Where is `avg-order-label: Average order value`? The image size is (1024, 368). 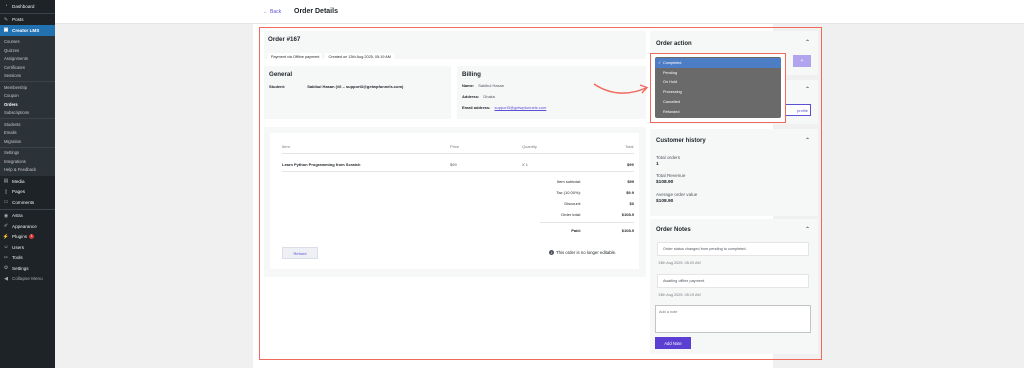
avg-order-label: Average order value is located at coordinates (677, 194).